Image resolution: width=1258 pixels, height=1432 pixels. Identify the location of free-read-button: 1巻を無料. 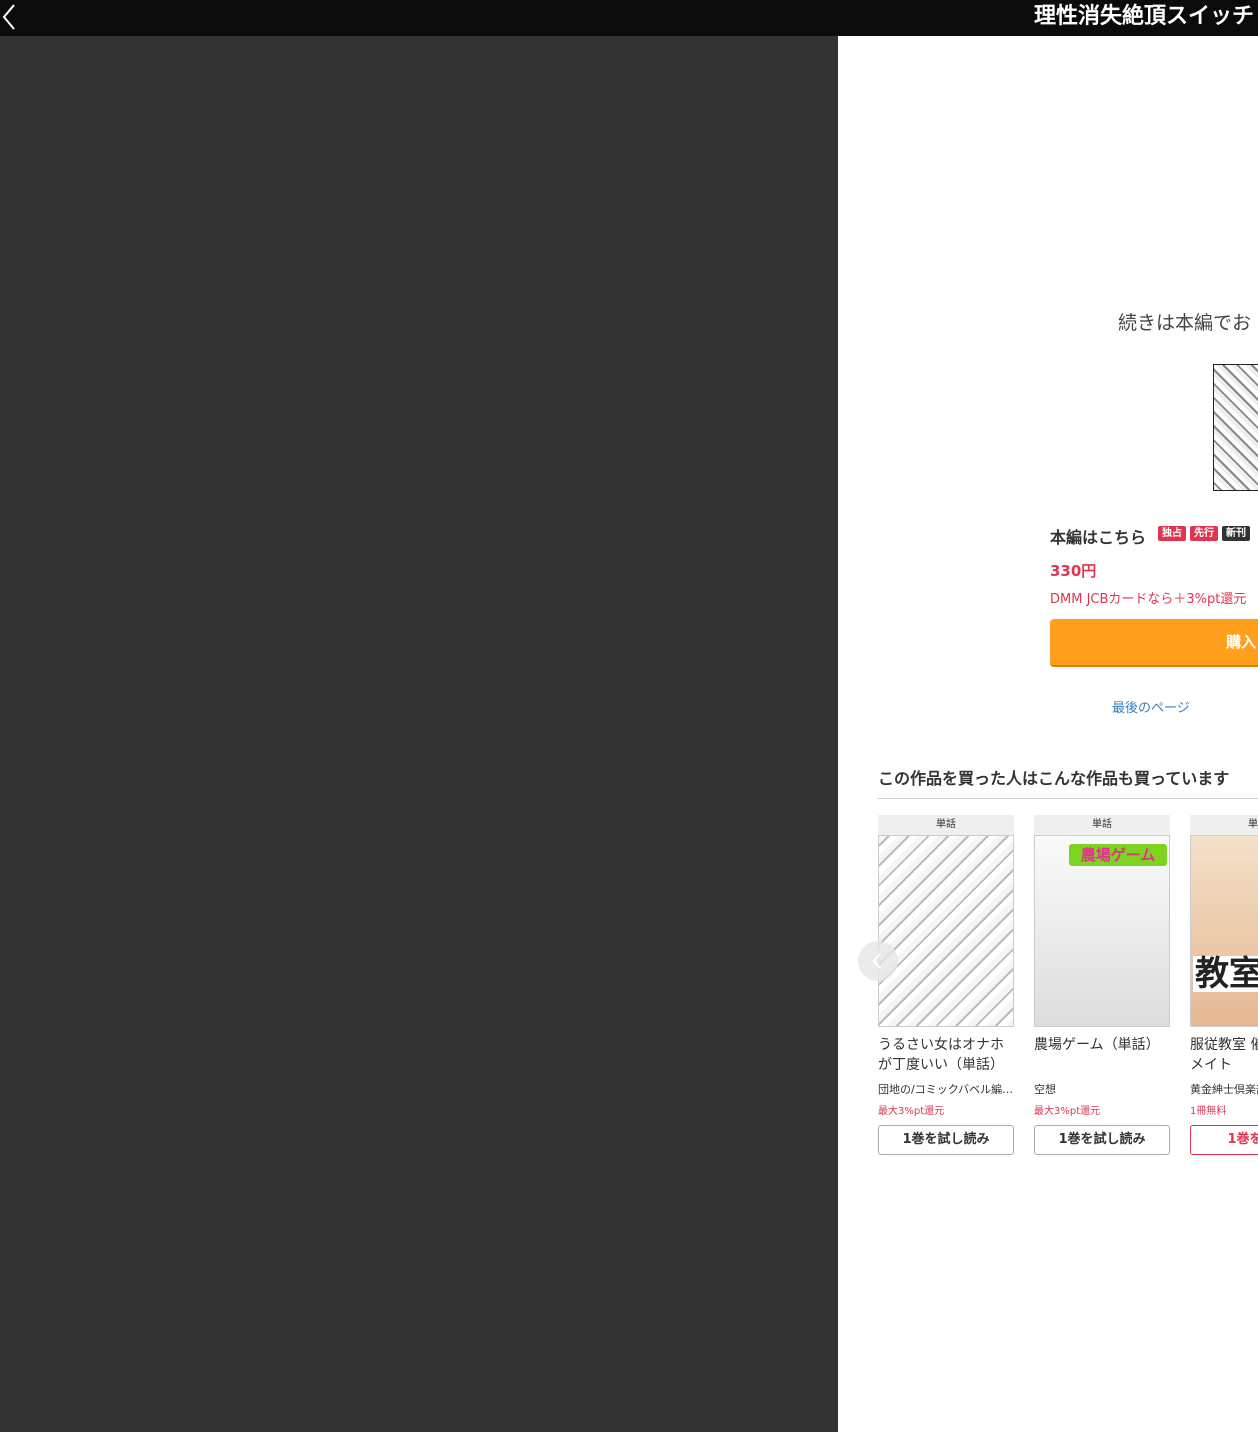
(1224, 1140).